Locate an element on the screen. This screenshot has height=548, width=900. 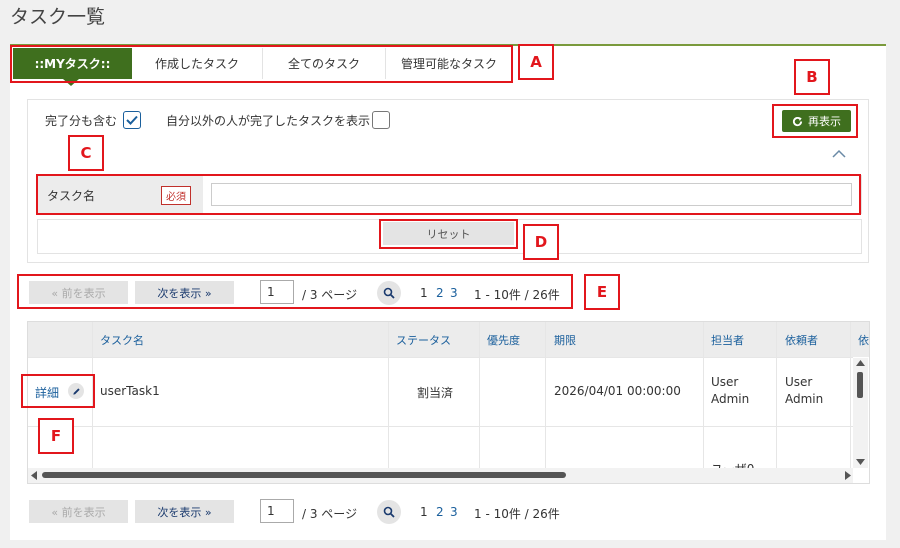
vertical-scroll-thumb is located at coordinates (860, 385).